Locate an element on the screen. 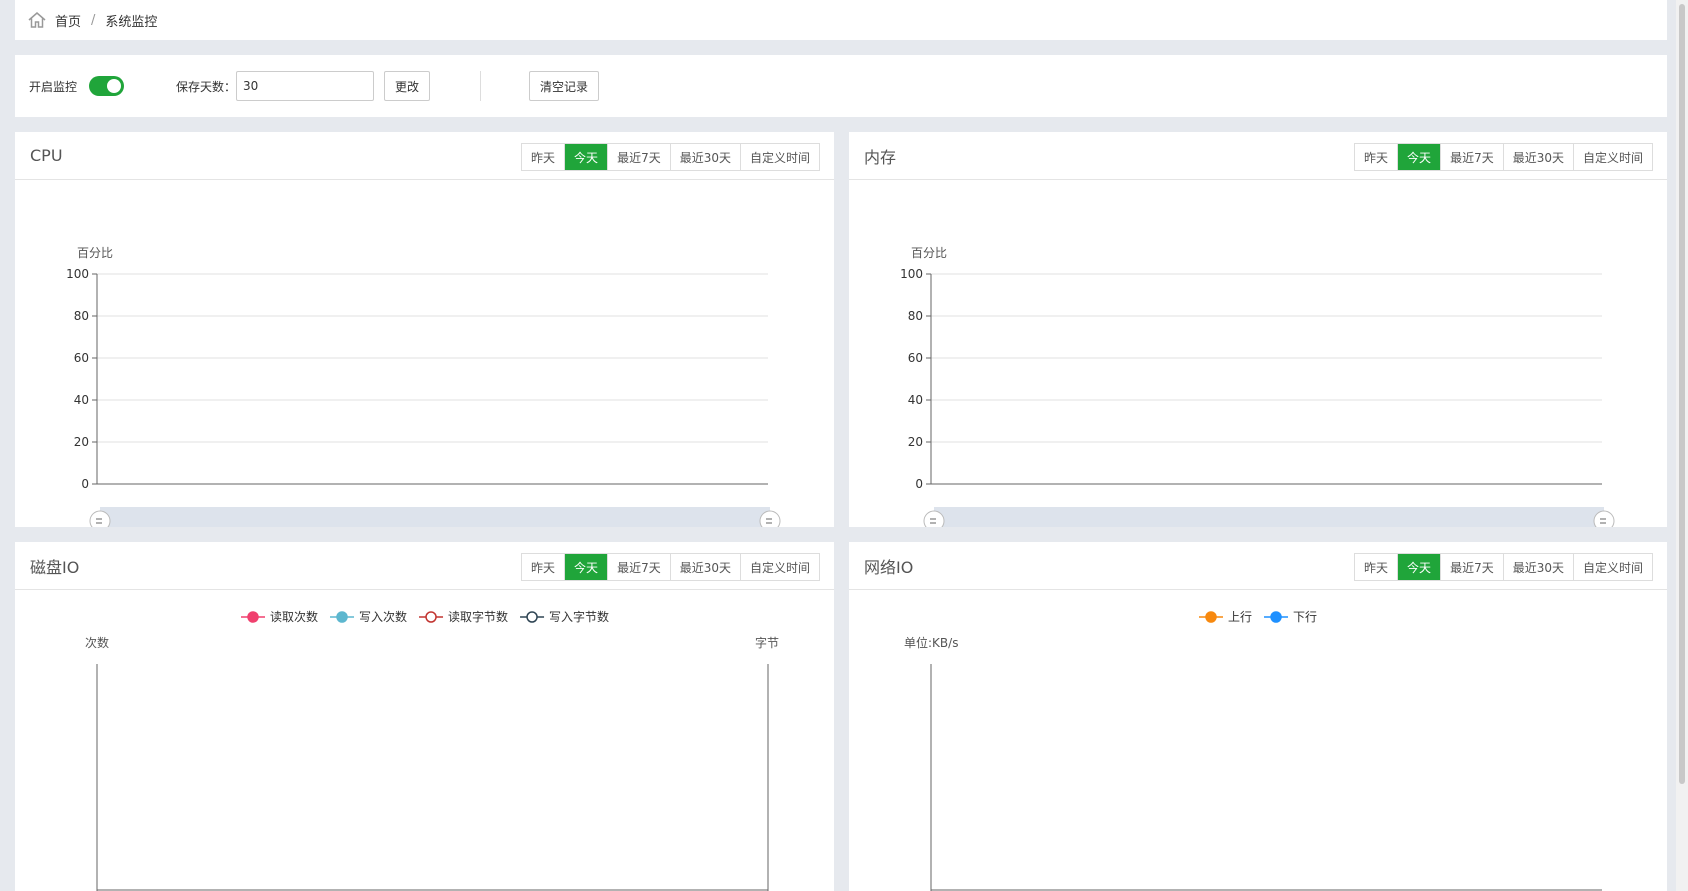 The image size is (1688, 891). breadcrumb-home-link: 首页 is located at coordinates (68, 20).